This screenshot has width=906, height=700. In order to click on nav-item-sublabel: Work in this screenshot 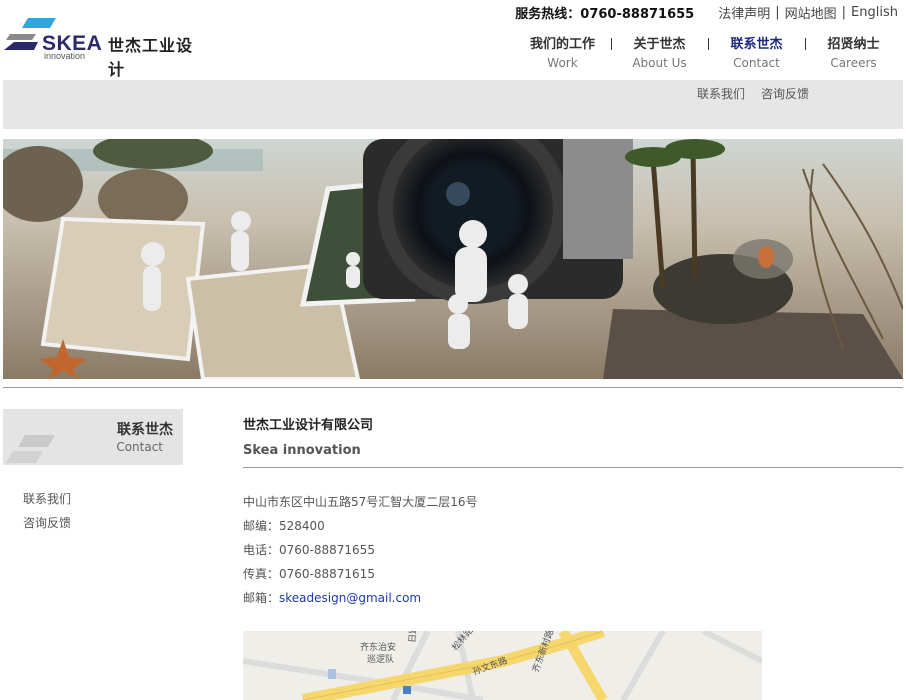, I will do `click(562, 63)`.